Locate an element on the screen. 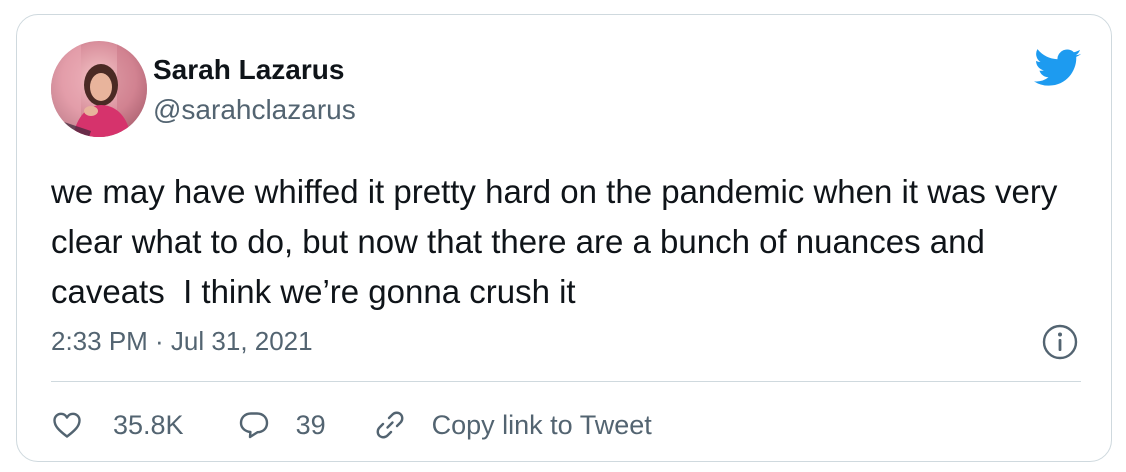  author-handle: @sarahclazarus is located at coordinates (254, 110).